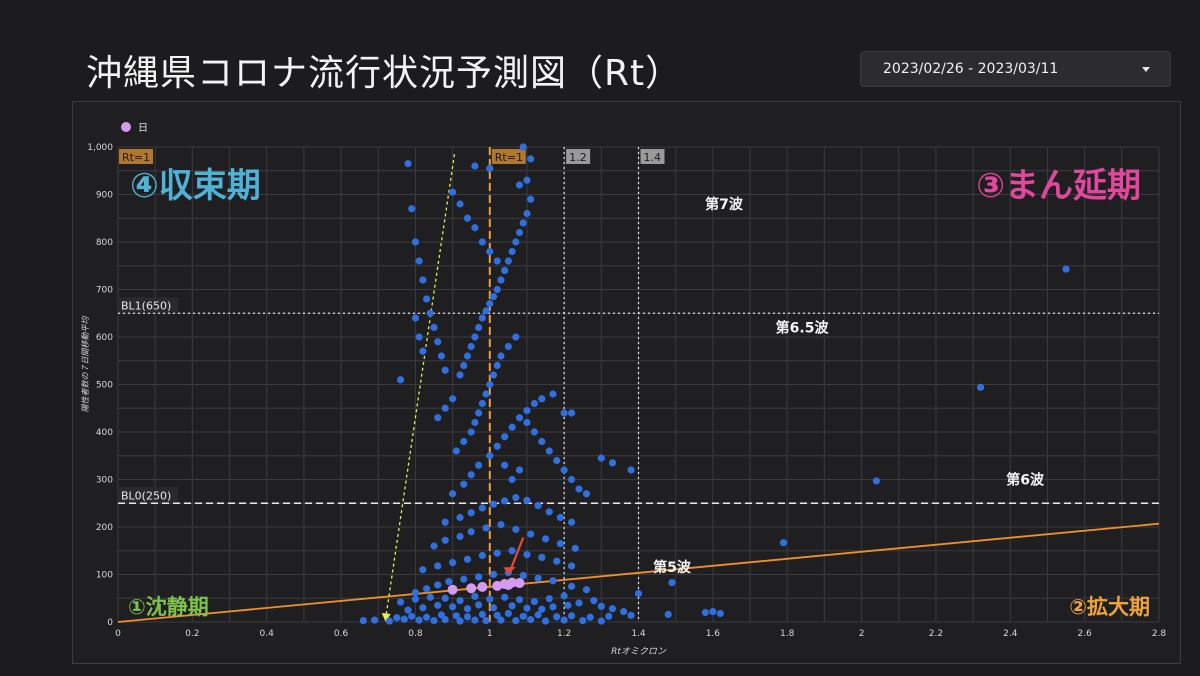  Describe the element at coordinates (104, 338) in the screenshot. I see `y-tick-label: 600` at that location.